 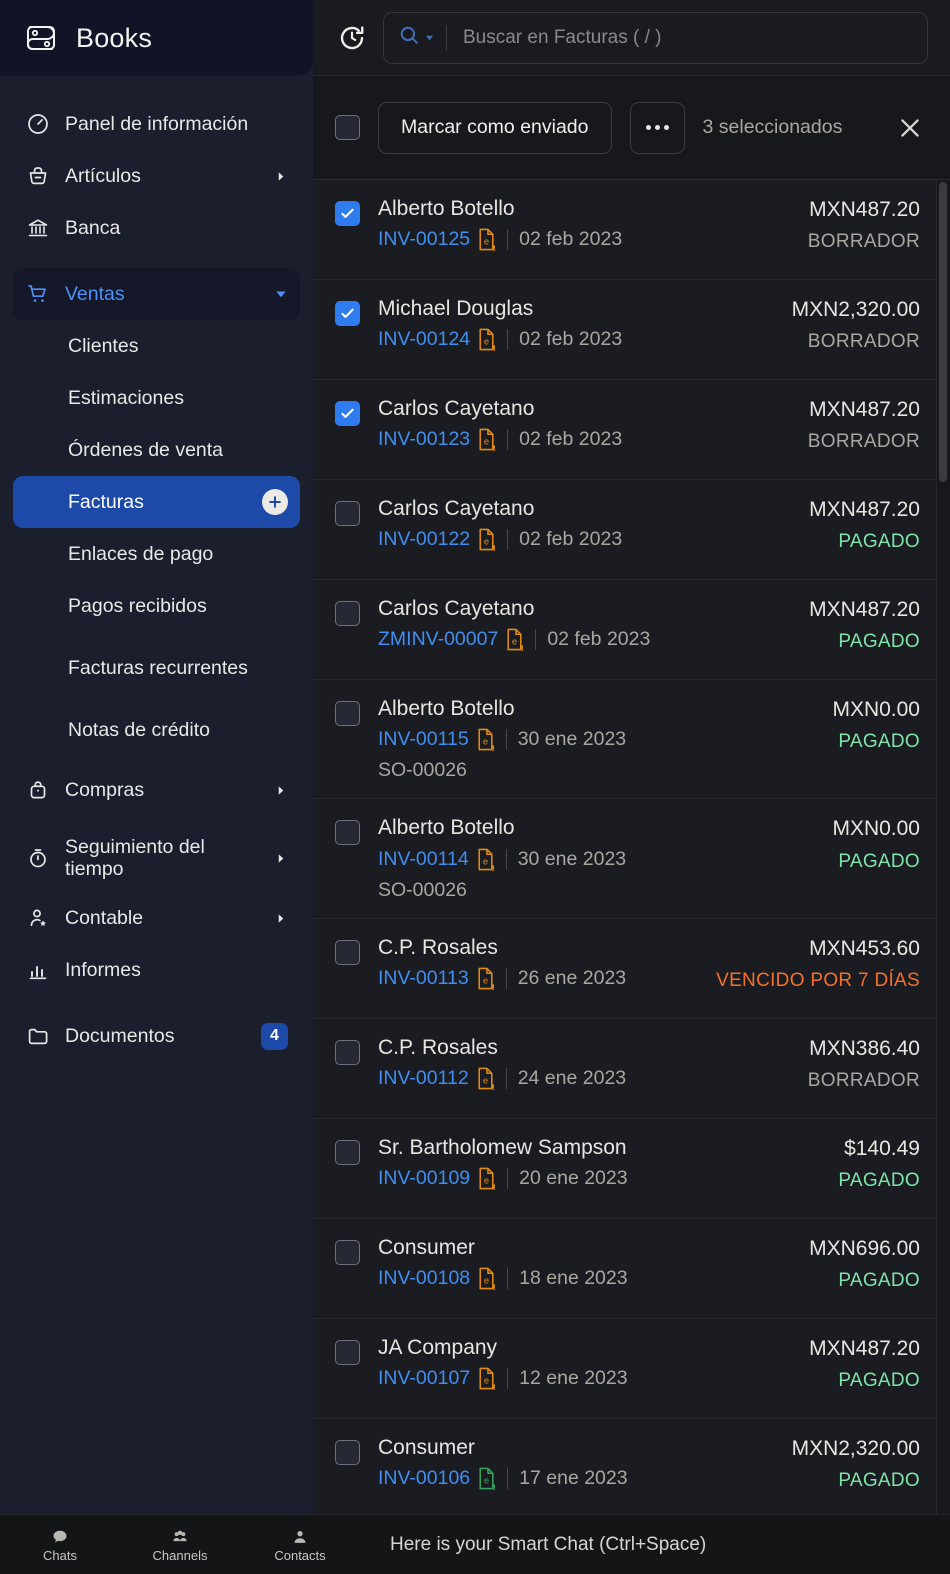 I want to click on sidebar-item-documentos: Documentos 4, so click(x=156, y=1036).